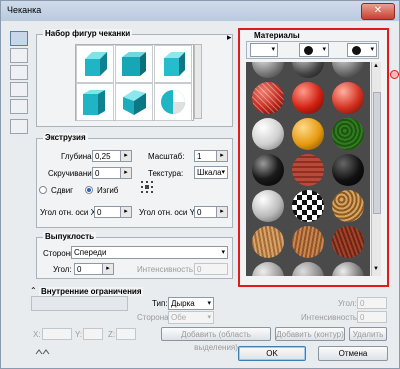  I want to click on slide-tool-icon, so click(19, 89).